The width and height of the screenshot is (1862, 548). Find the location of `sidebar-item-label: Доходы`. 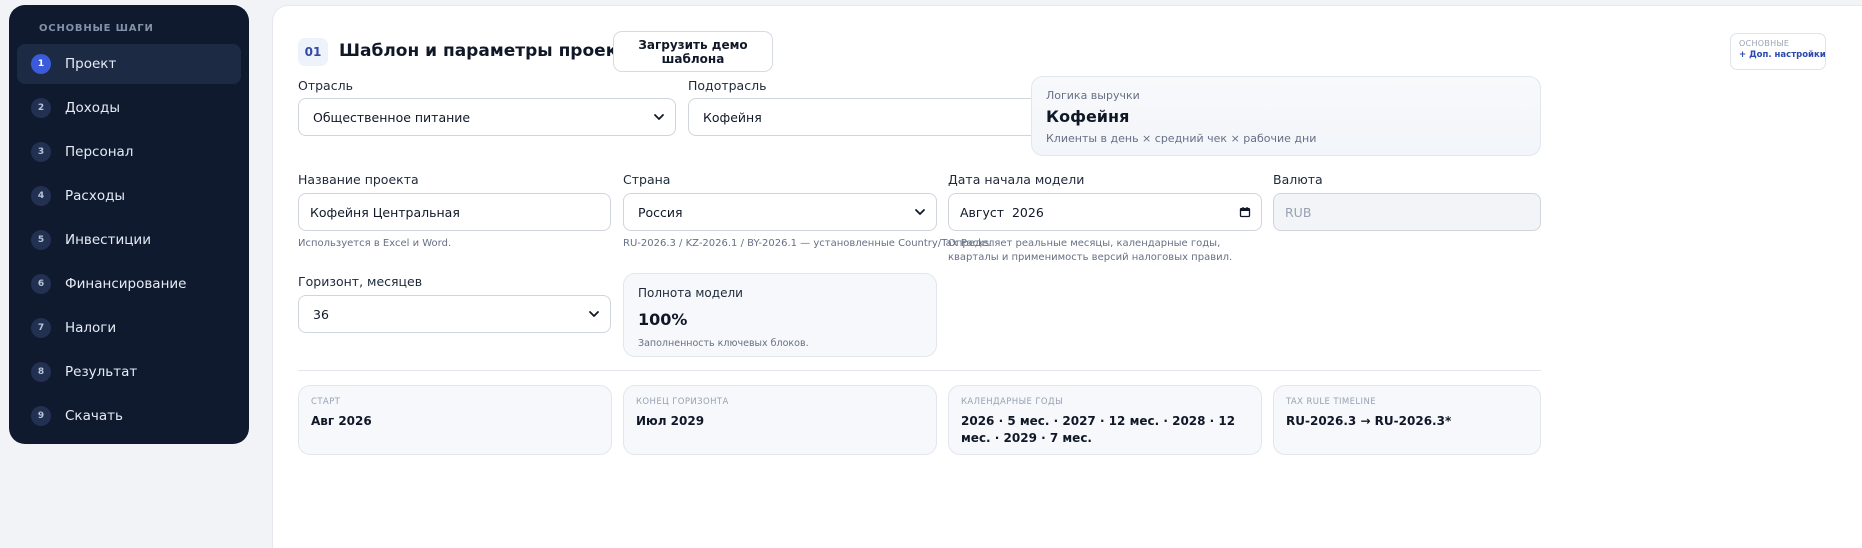

sidebar-item-label: Доходы is located at coordinates (93, 108).